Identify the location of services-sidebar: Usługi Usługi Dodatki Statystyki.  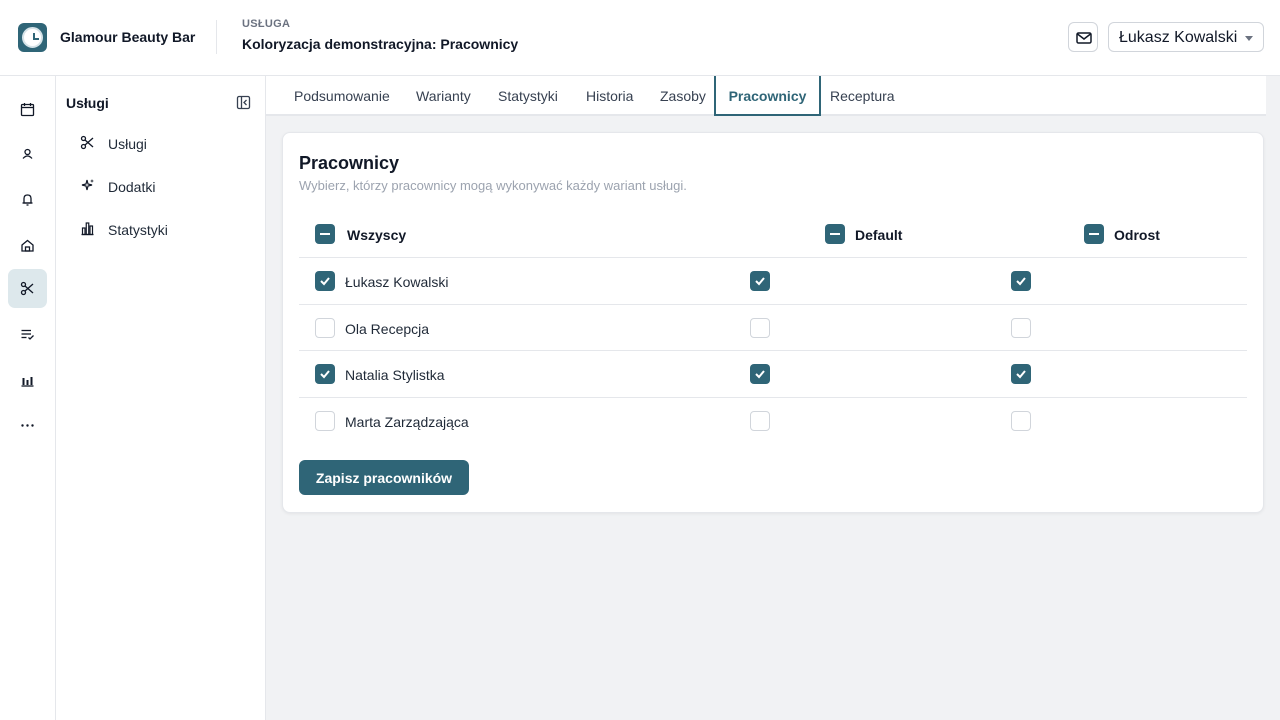
(161, 398).